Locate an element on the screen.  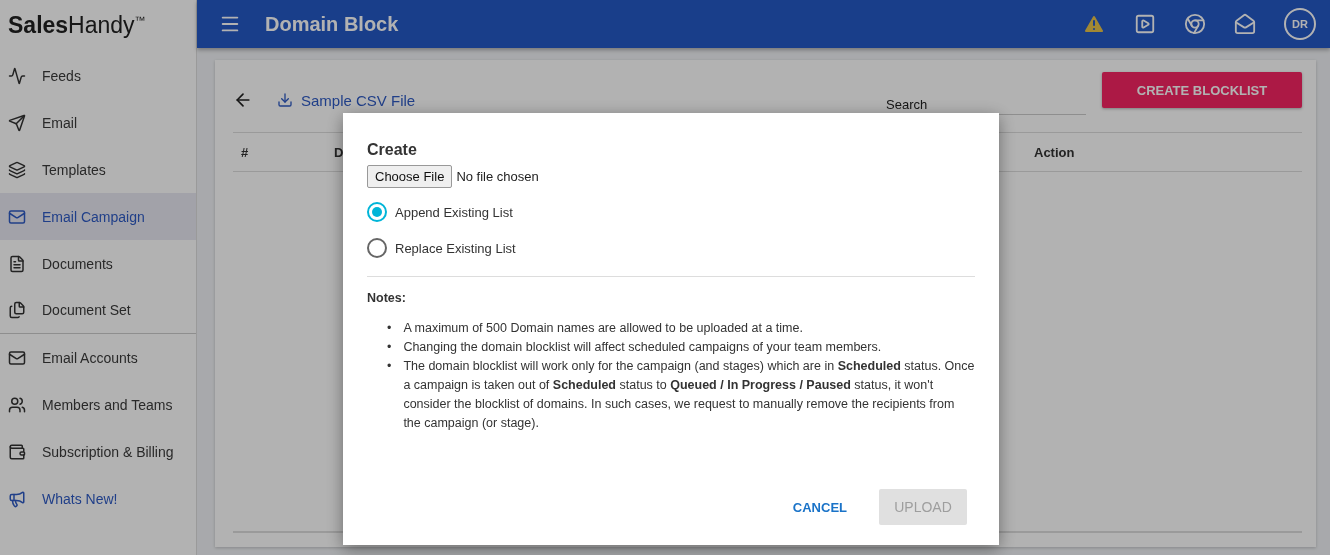
dialog-title: Create is located at coordinates (392, 150).